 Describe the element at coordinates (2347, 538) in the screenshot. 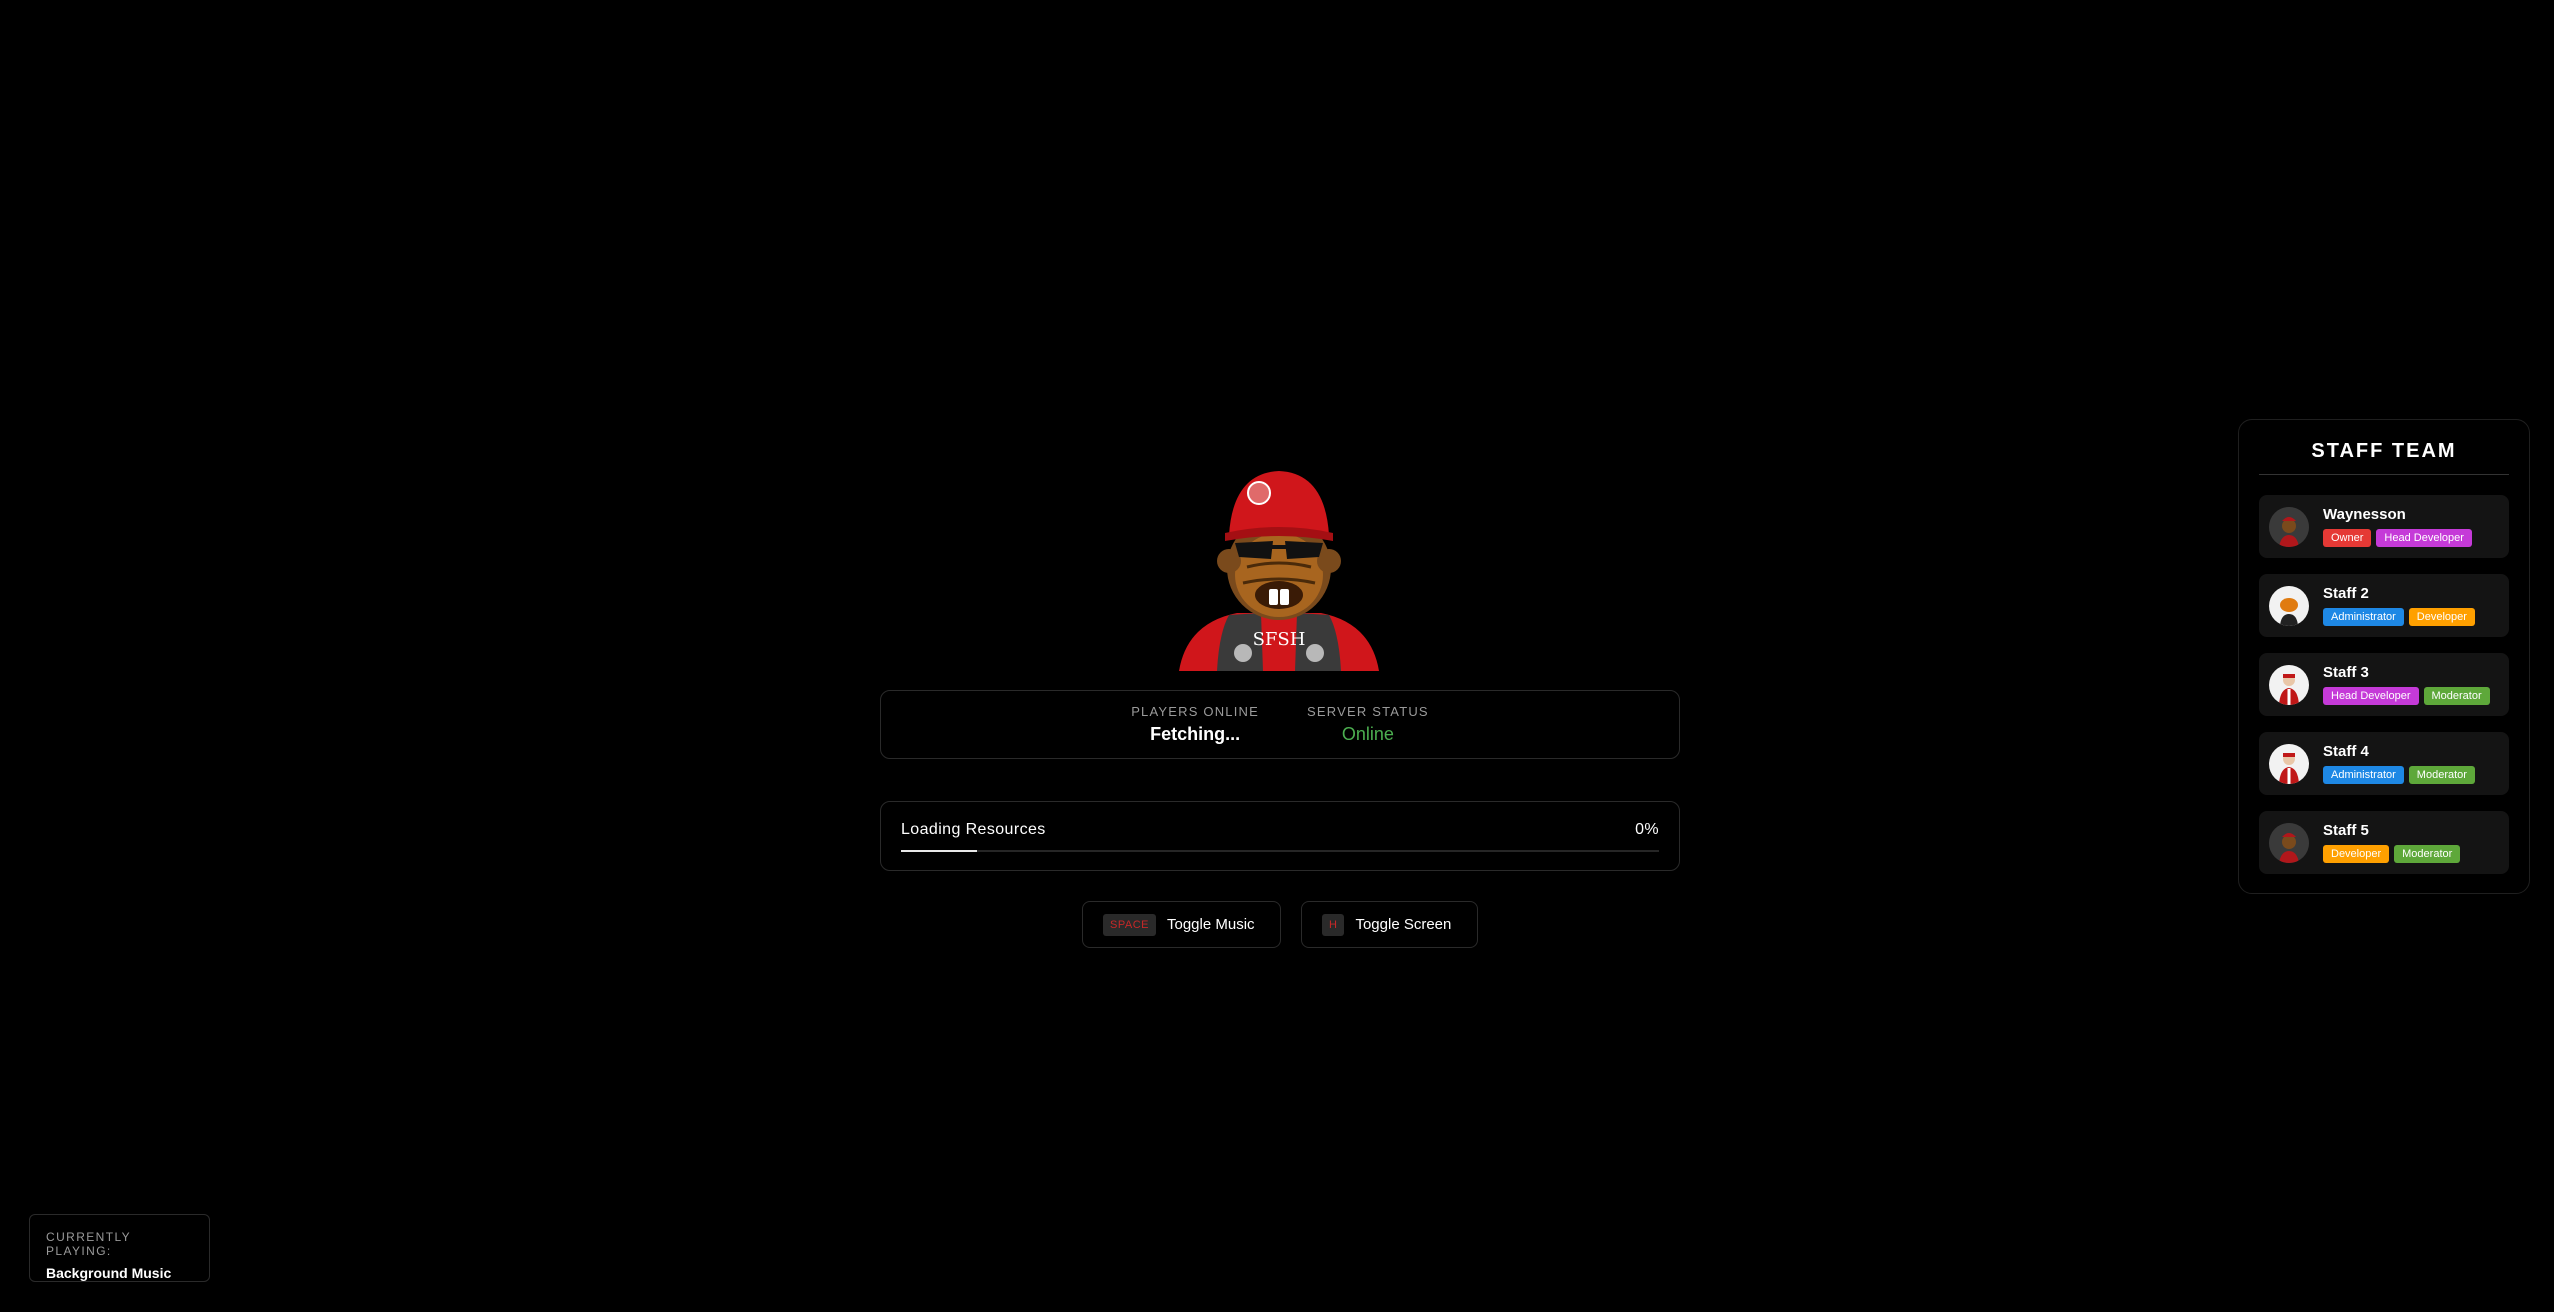

I see `role-badge: Owner` at that location.